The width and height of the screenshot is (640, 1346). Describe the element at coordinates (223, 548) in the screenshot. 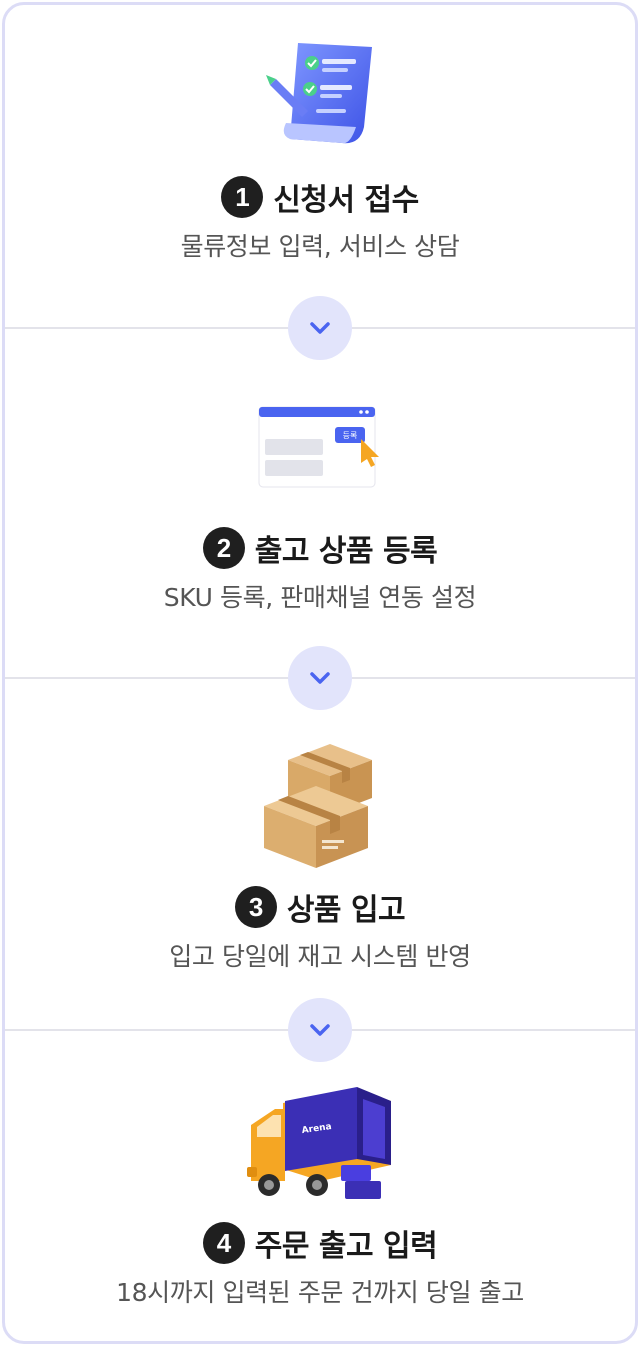

I see `step-2-number: 2` at that location.